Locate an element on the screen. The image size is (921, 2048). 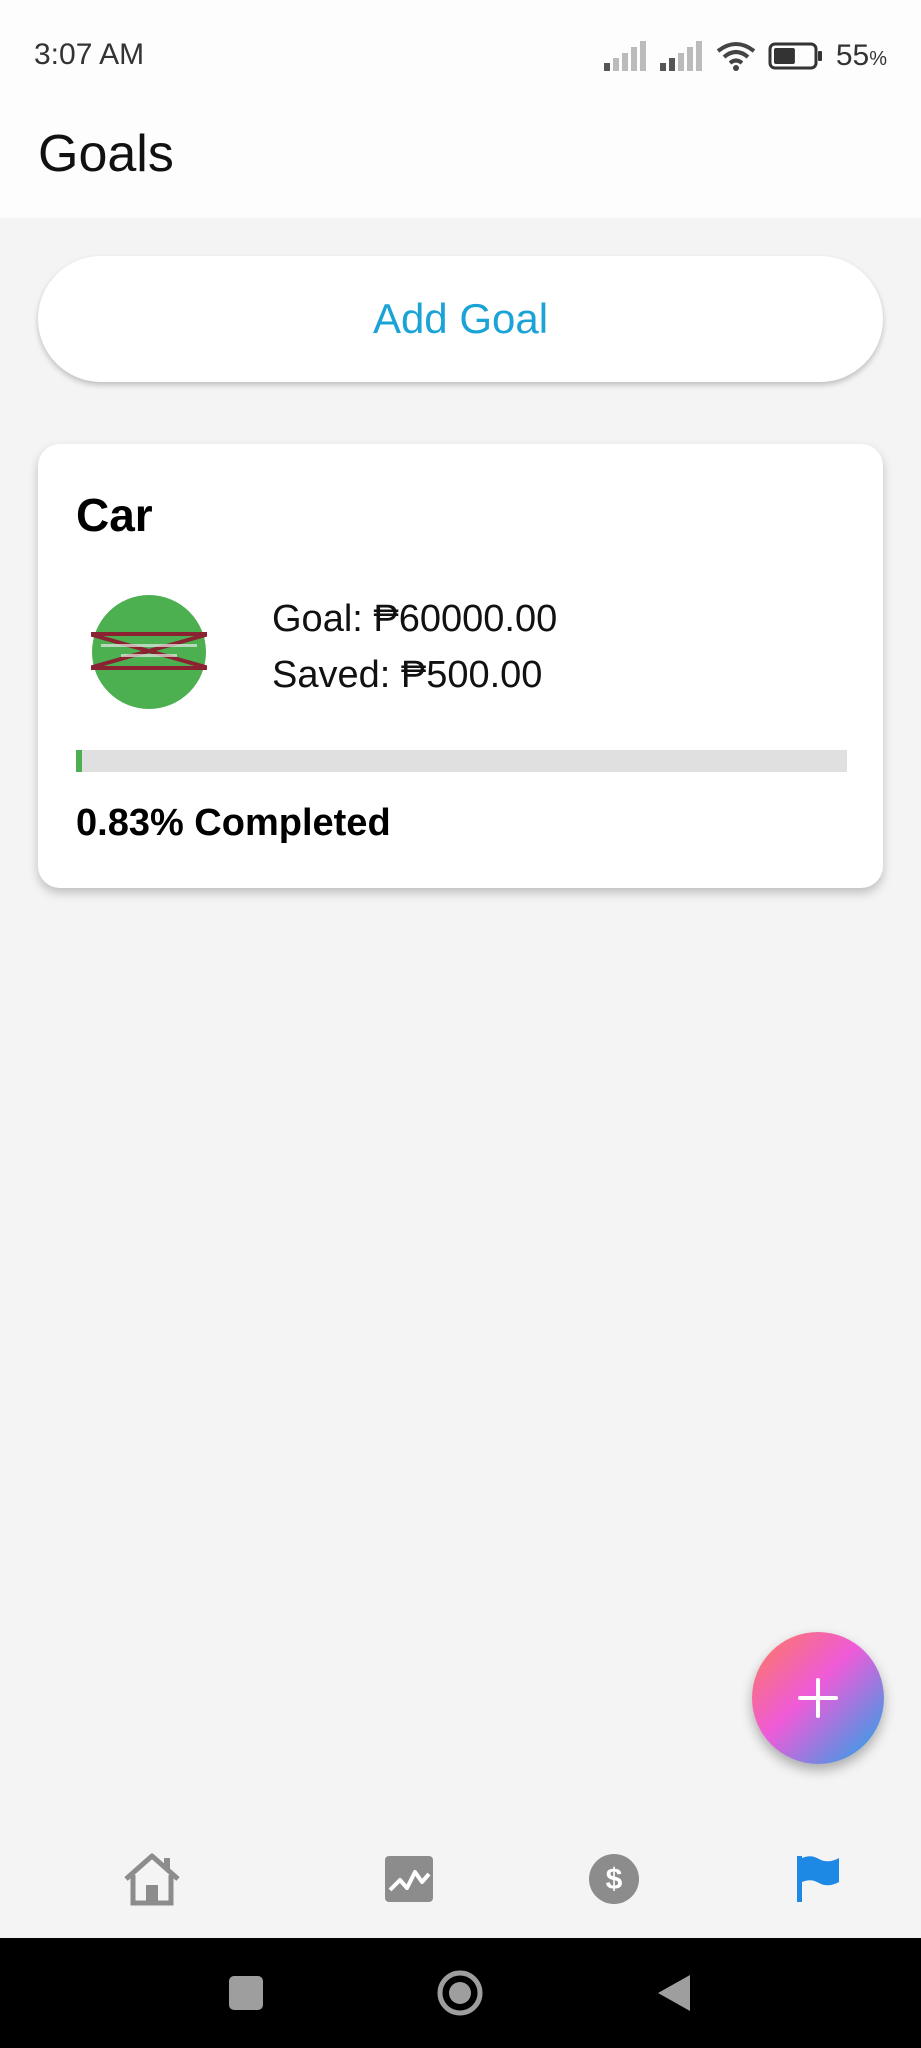
nav-analytics is located at coordinates (409, 1879).